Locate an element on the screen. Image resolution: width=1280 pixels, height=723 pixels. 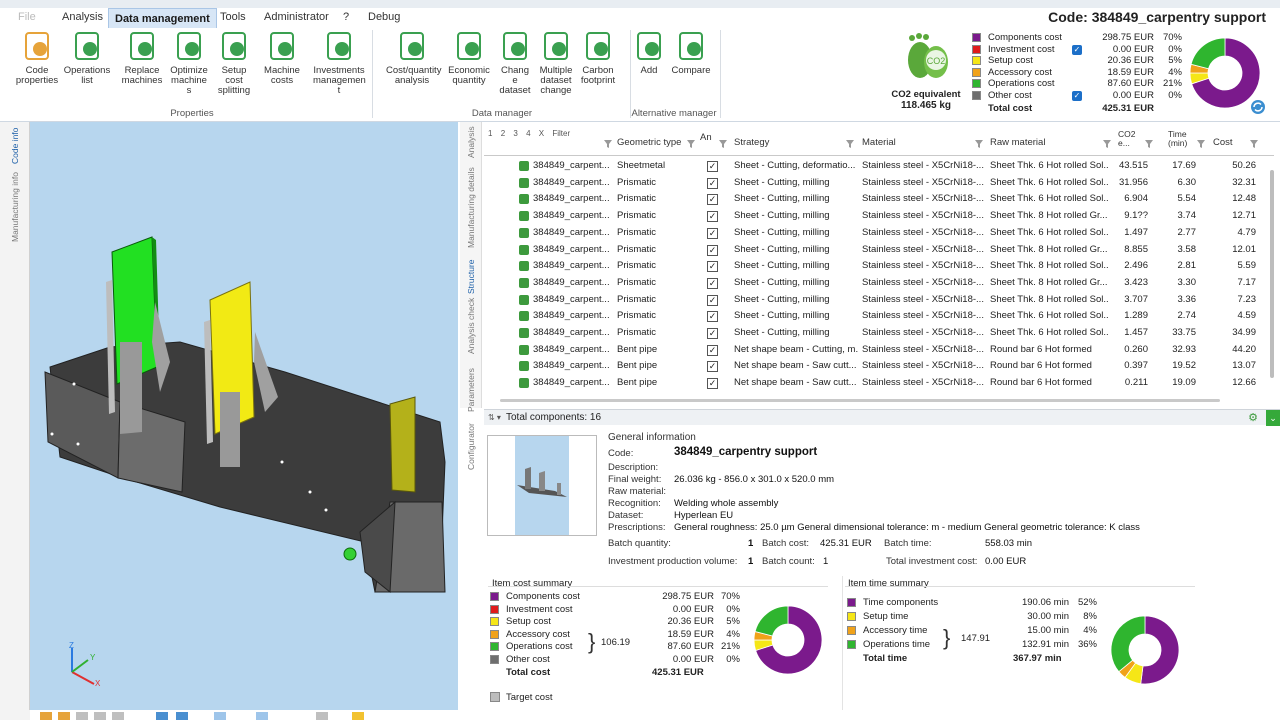
menu-help: ? is located at coordinates (346, 17).